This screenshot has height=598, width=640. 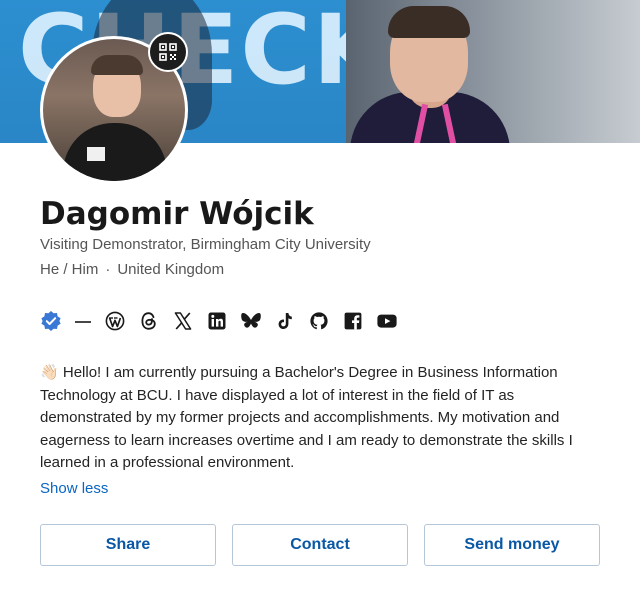 I want to click on profile-name: Dagomir Wójcik, so click(x=177, y=214).